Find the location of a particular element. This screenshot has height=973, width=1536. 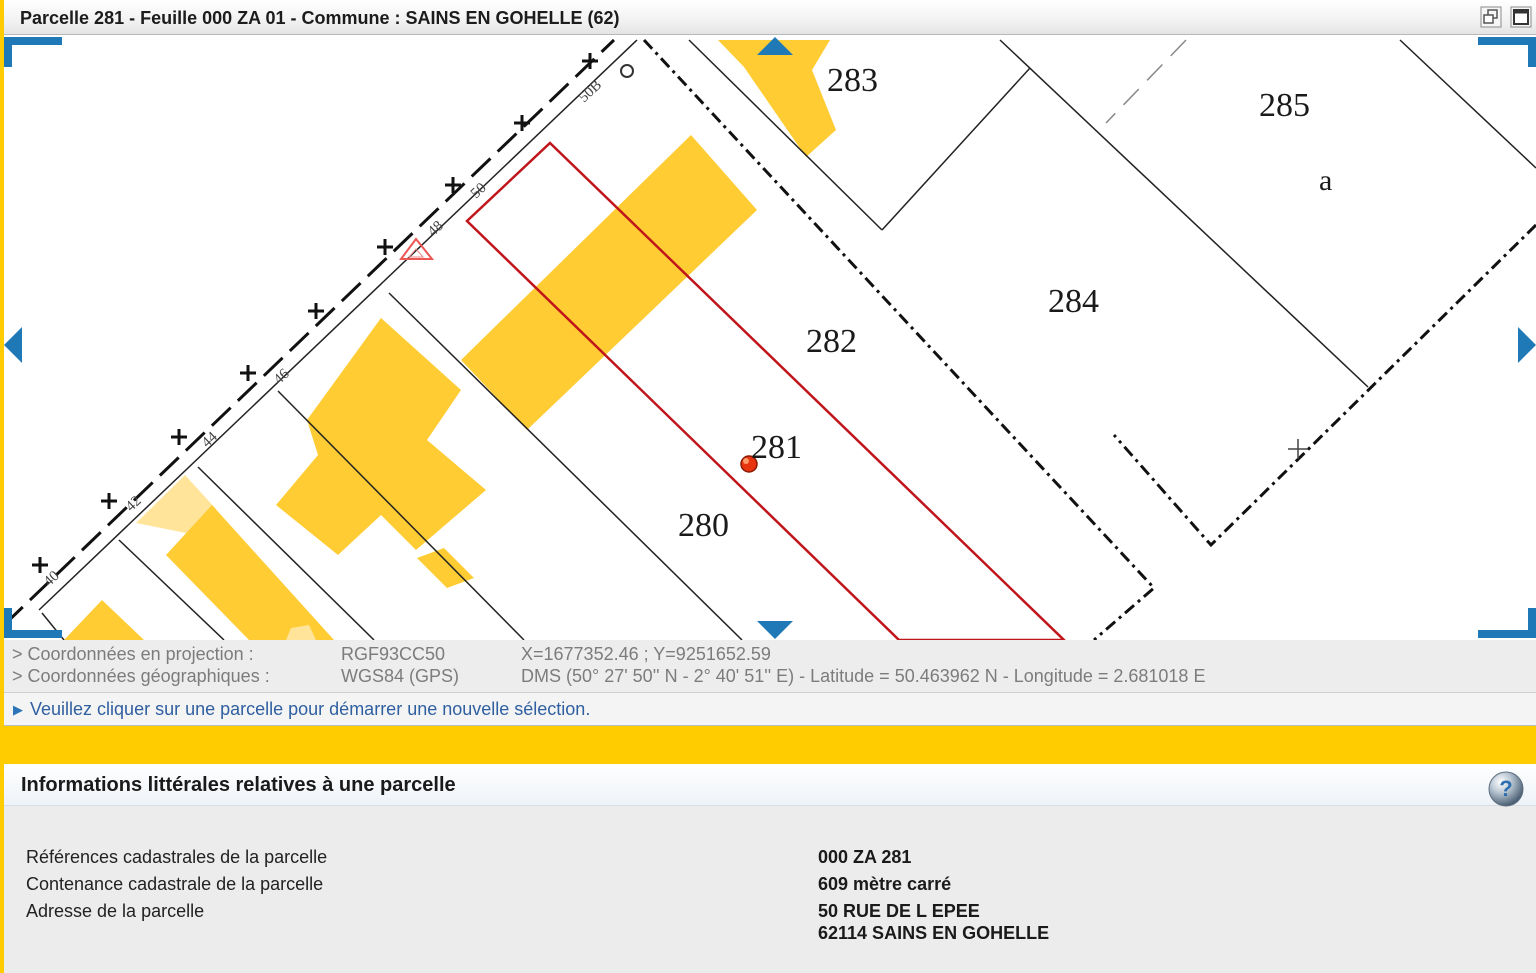

pan-right-icon is located at coordinates (1527, 345).